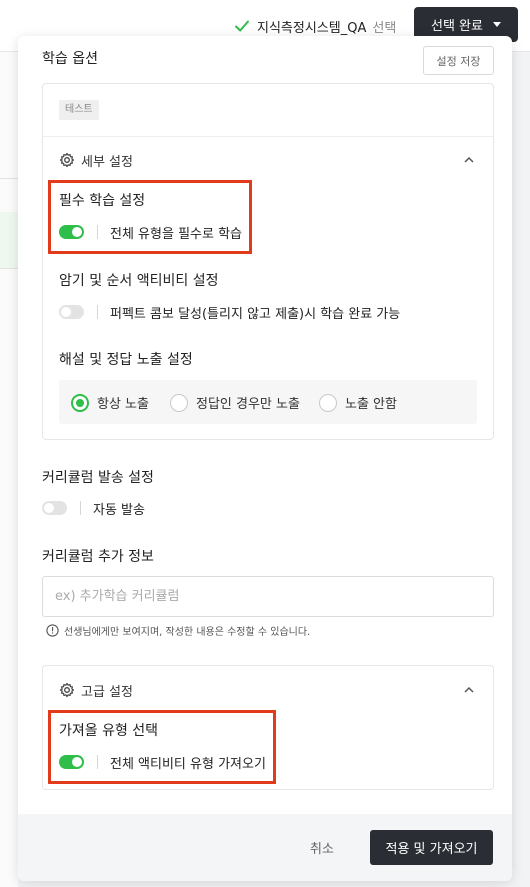 Image resolution: width=530 pixels, height=887 pixels. What do you see at coordinates (71, 232) in the screenshot?
I see `required-learning-toggle` at bounding box center [71, 232].